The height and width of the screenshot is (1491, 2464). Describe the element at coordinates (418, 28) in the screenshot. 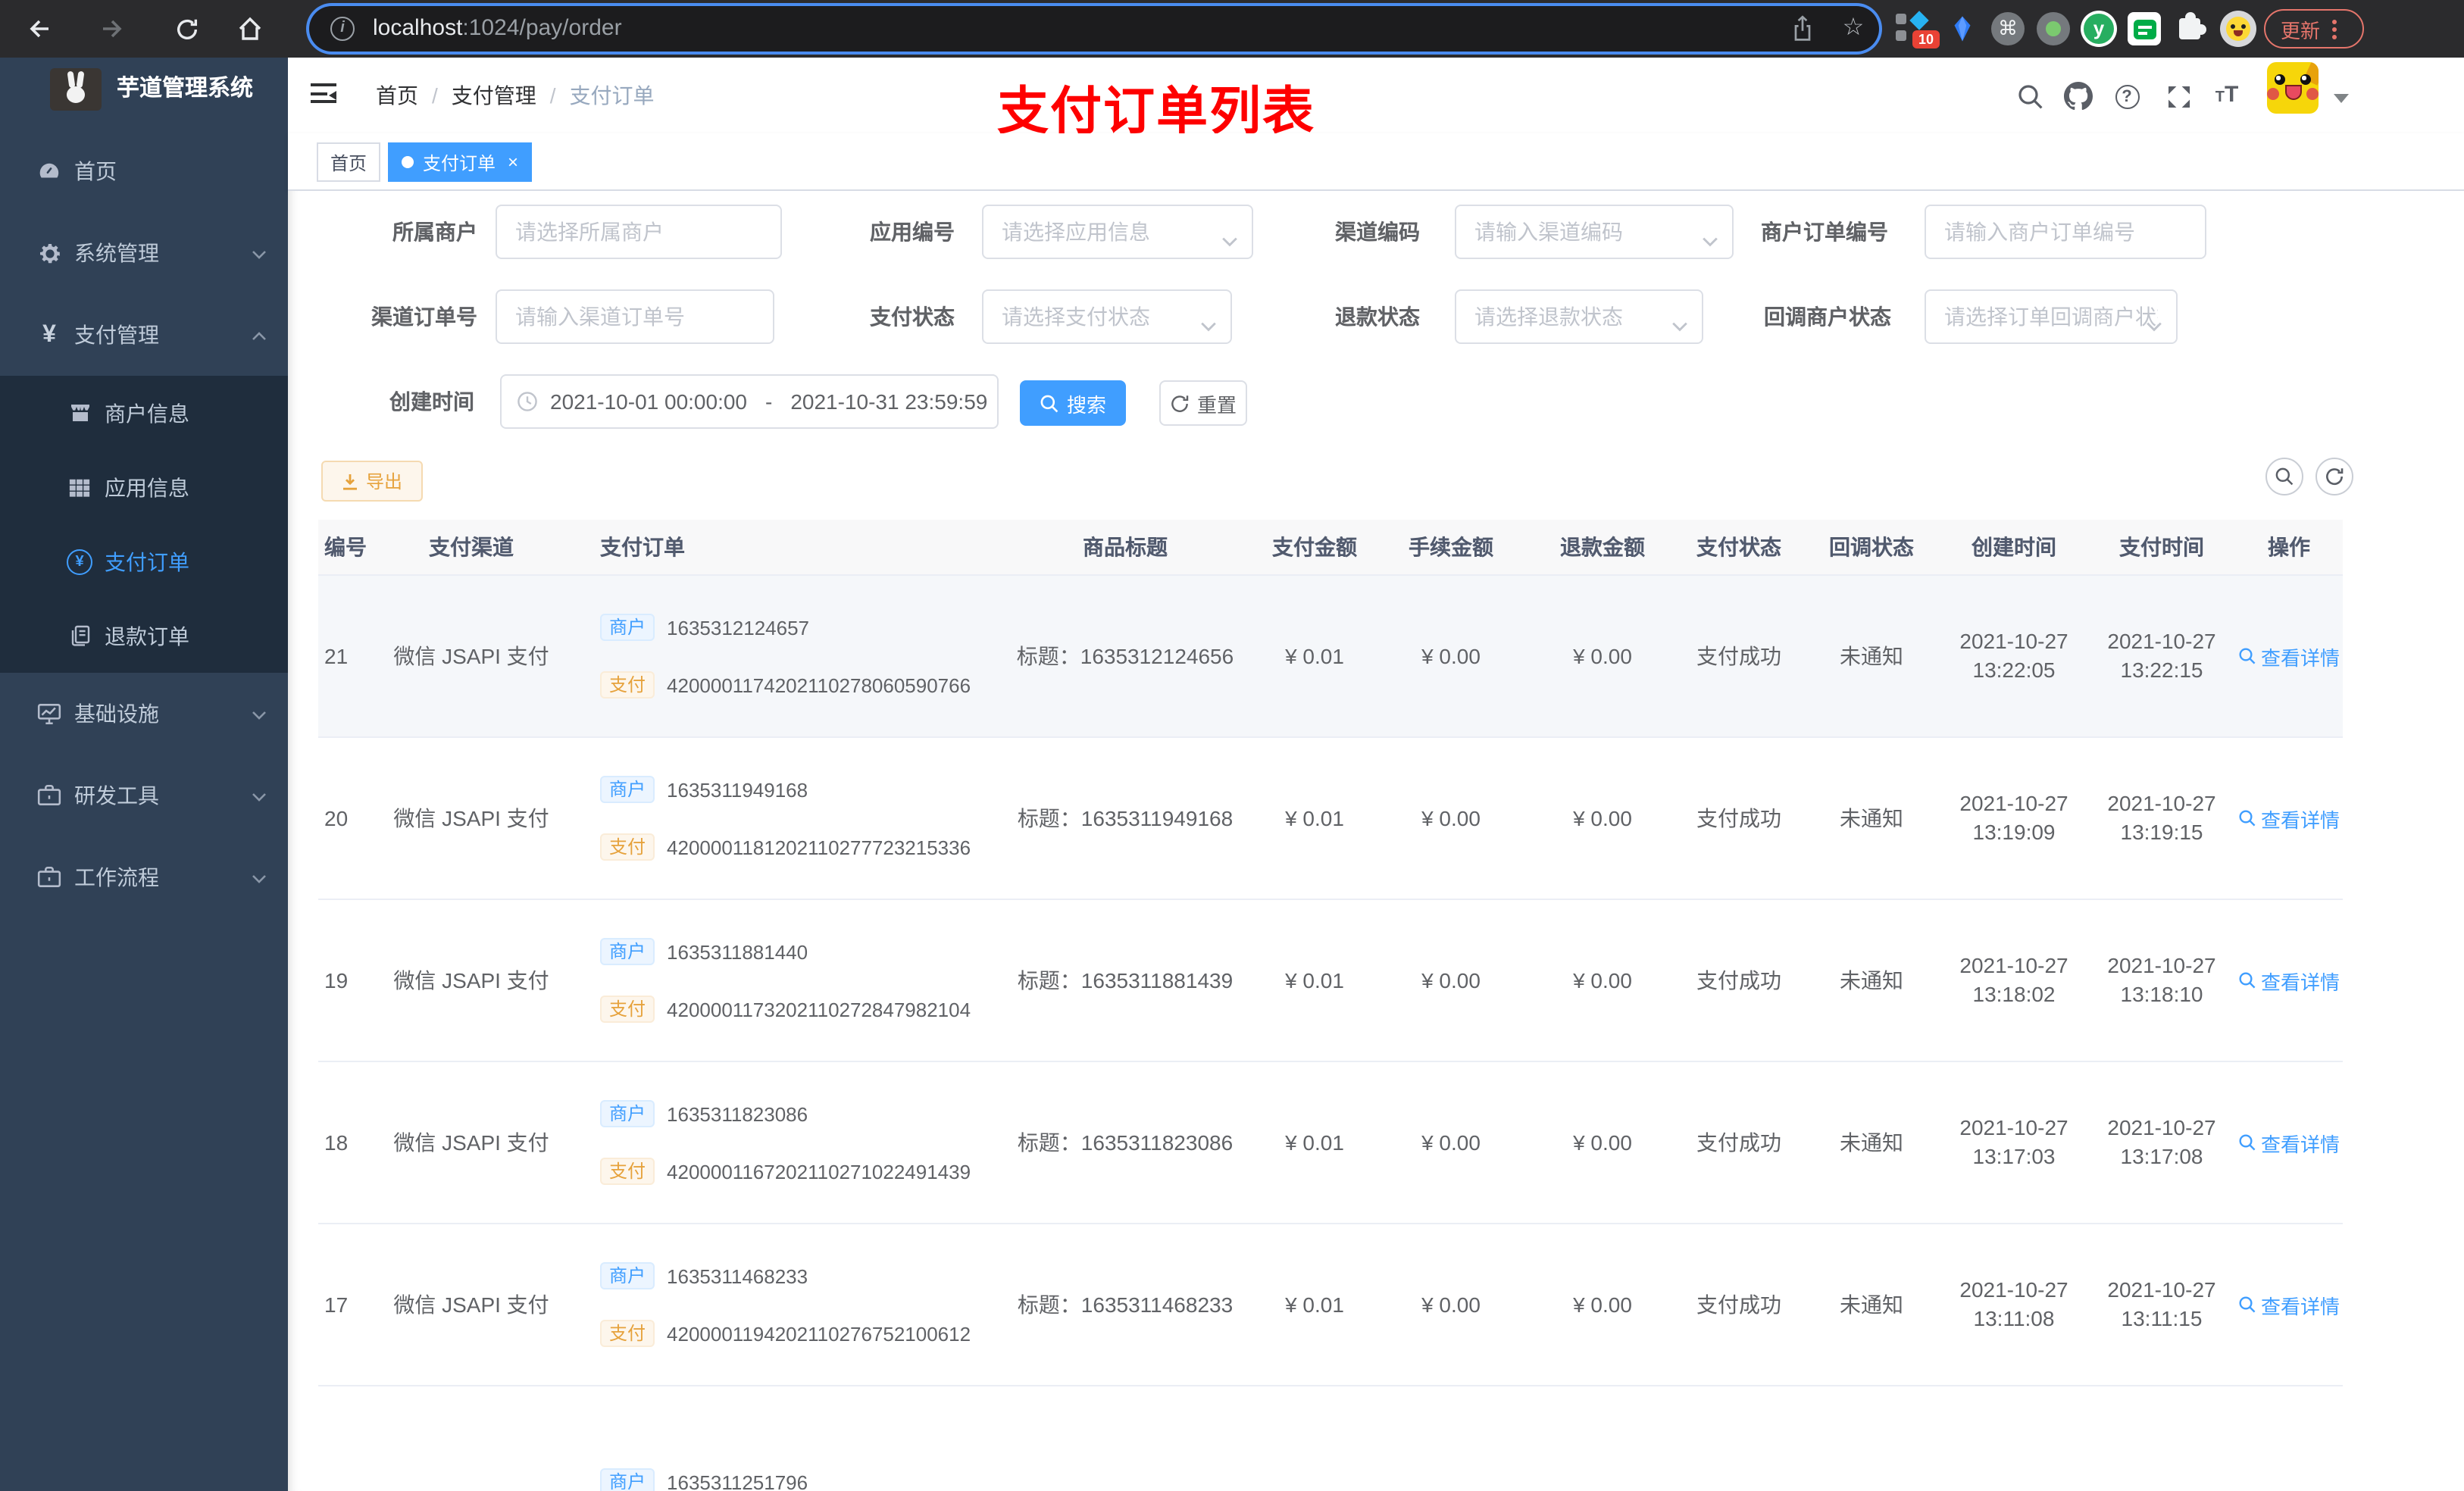

I see `url-host: localhost` at that location.